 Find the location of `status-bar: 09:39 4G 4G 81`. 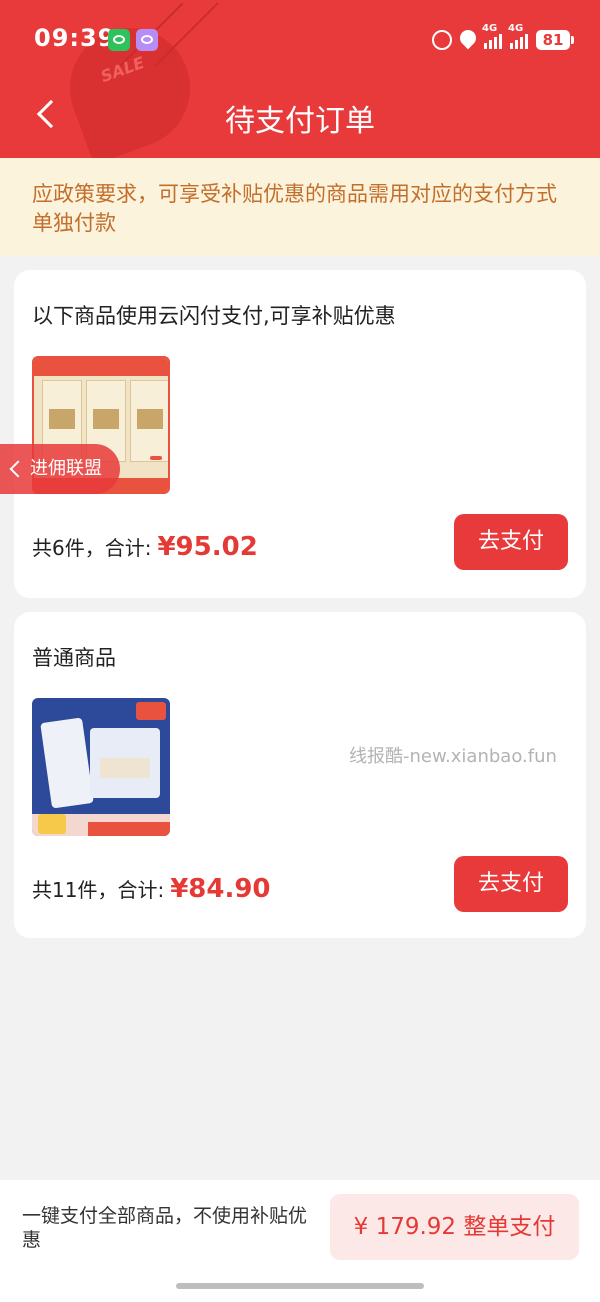

status-bar: 09:39 4G 4G 81 is located at coordinates (300, 40).